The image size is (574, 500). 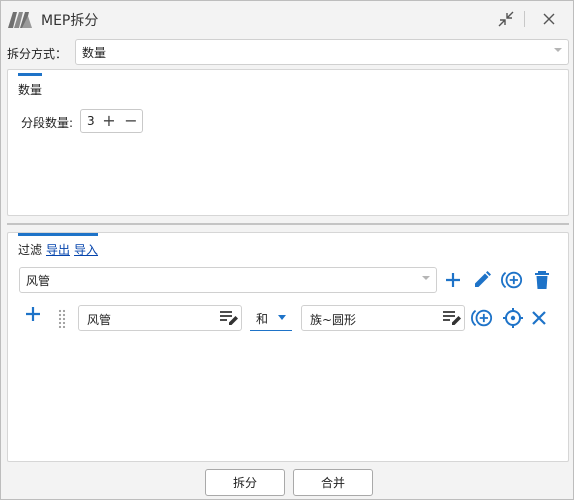 I want to click on remove-condition-button, so click(x=539, y=318).